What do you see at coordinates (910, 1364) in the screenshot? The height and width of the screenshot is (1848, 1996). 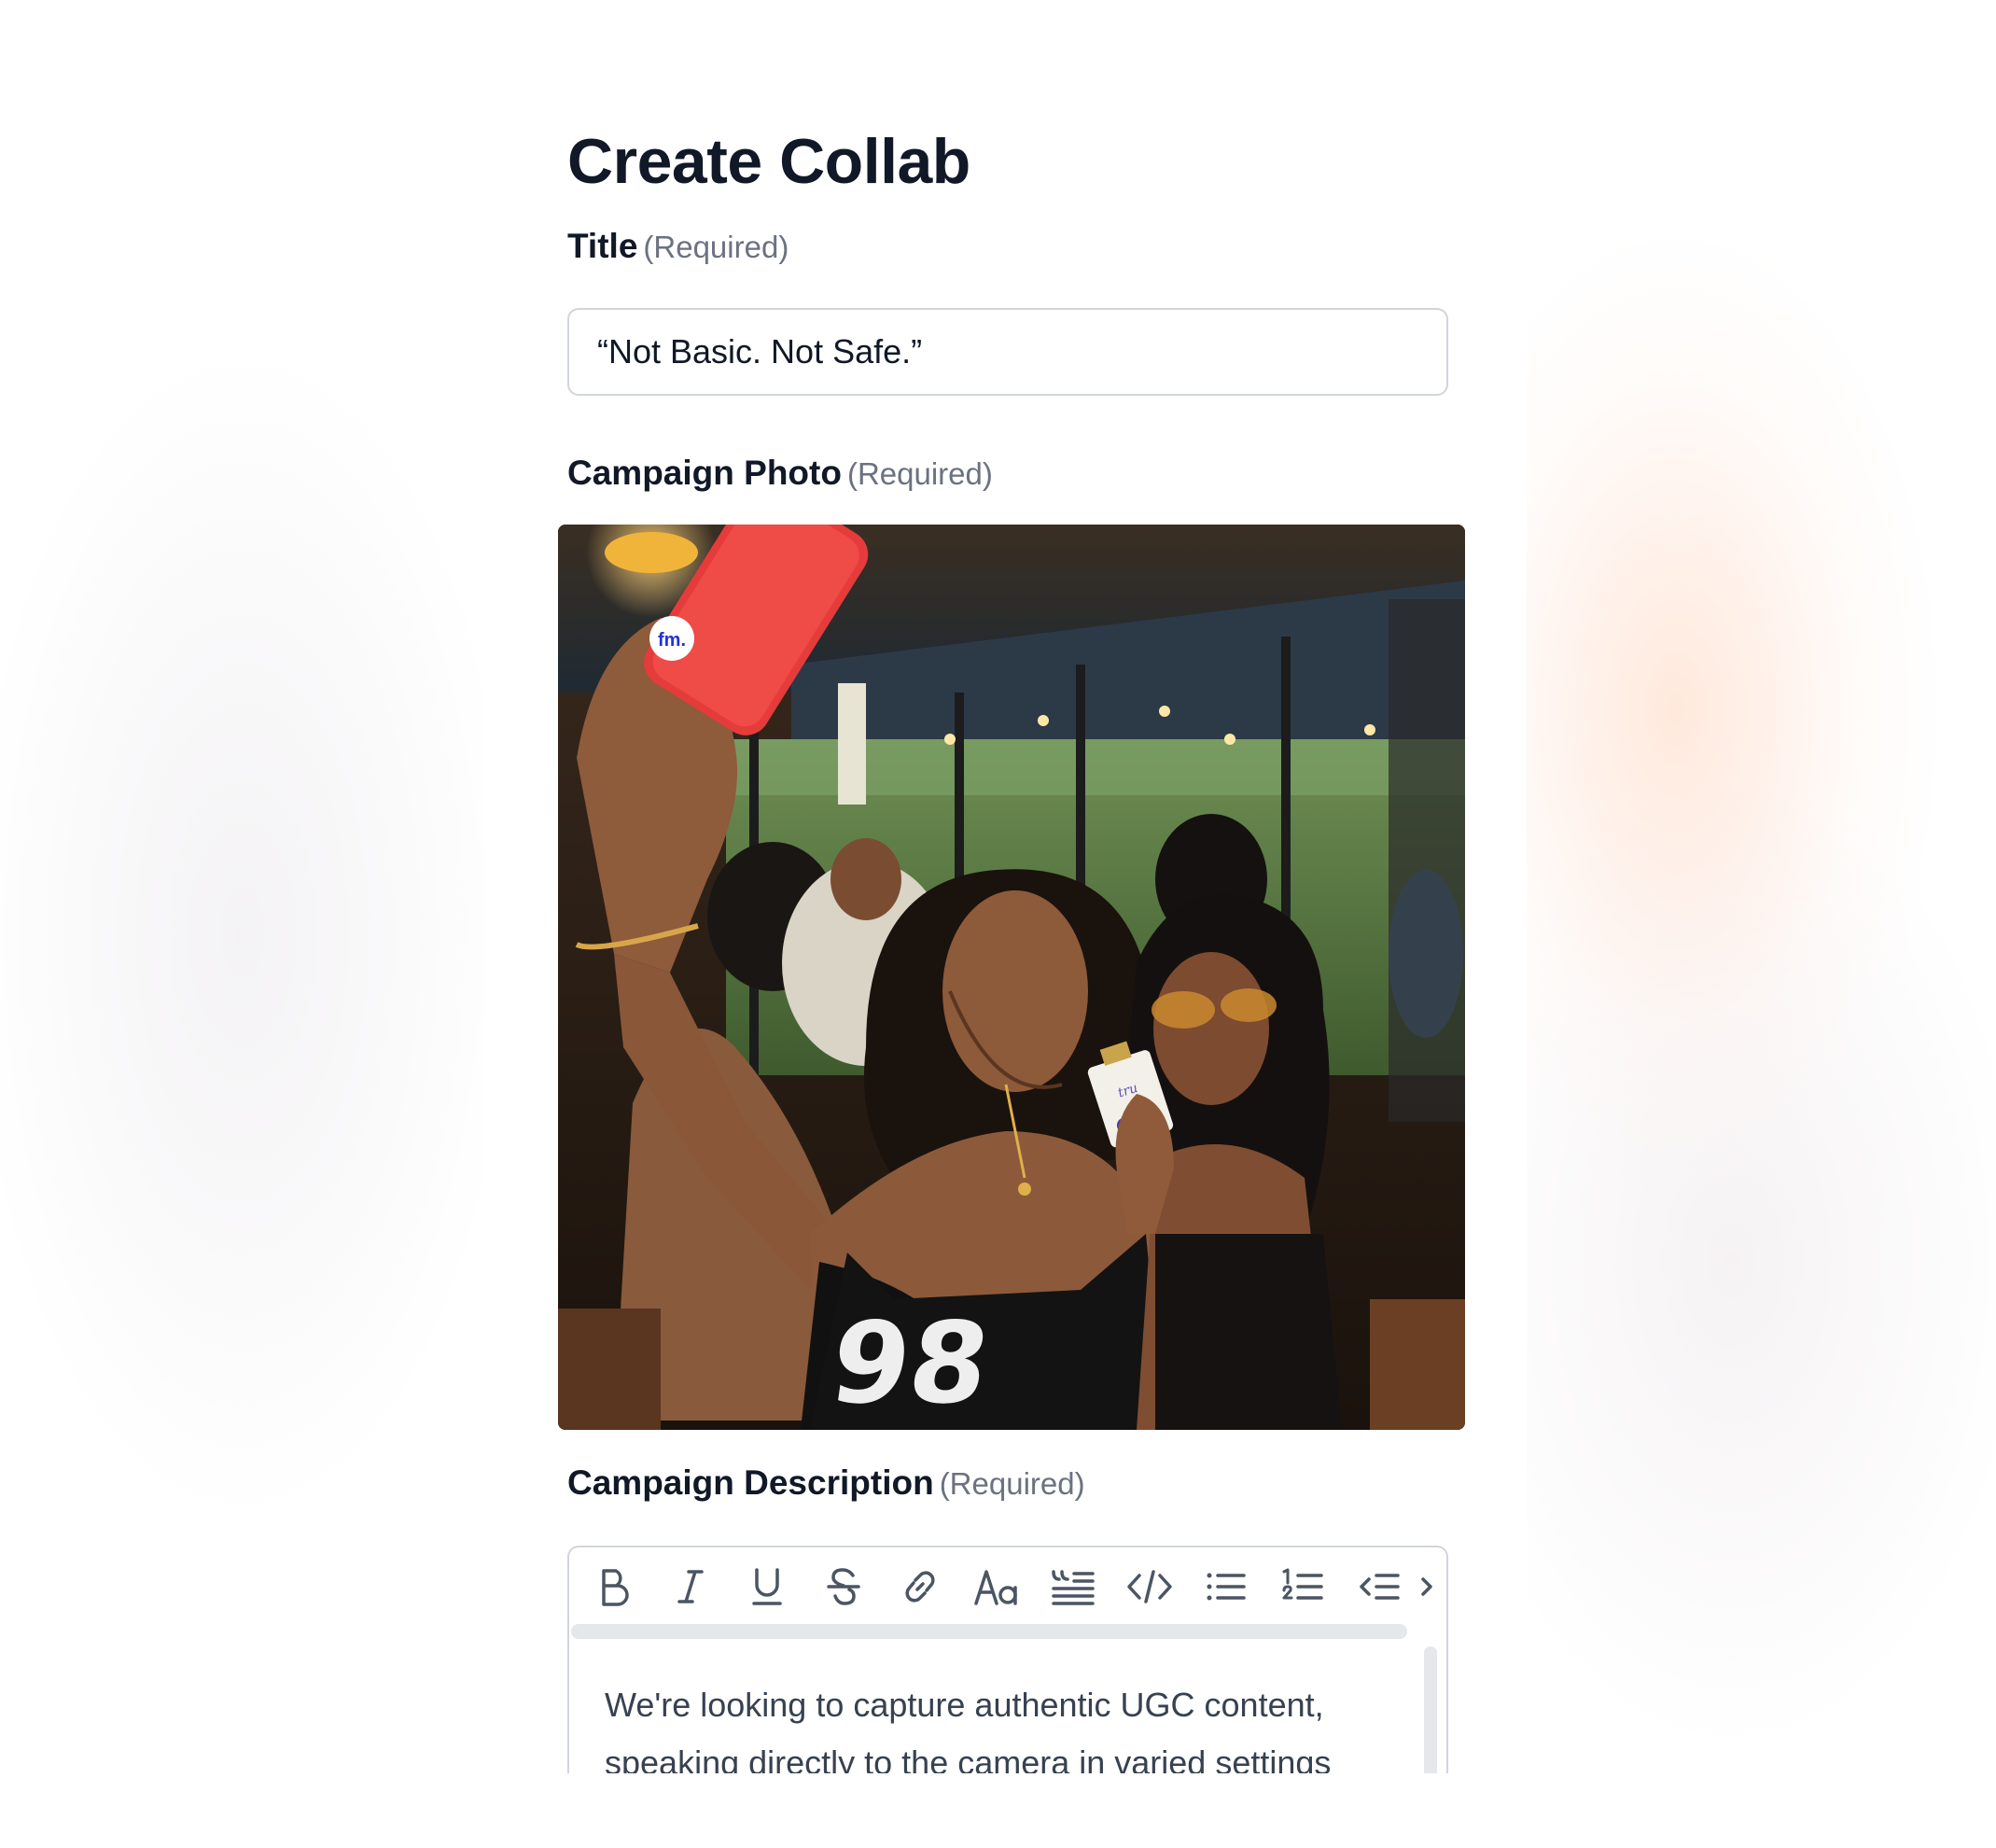 I see `photo-jersey-number: 98` at bounding box center [910, 1364].